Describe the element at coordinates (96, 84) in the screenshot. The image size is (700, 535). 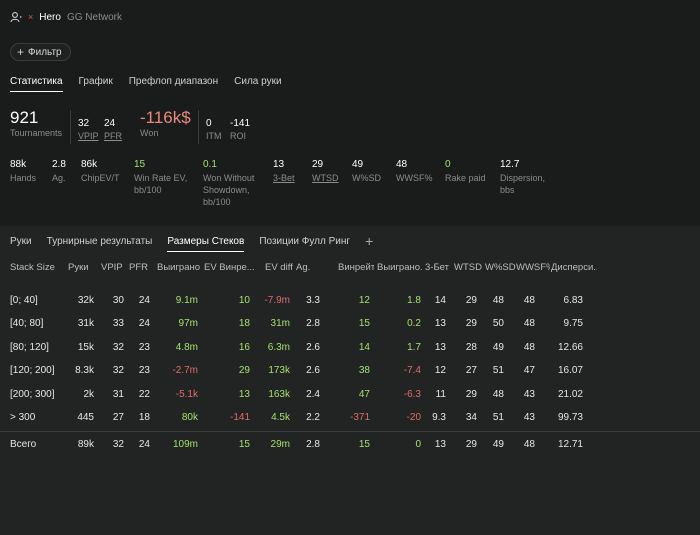
I see `tab-graph: График` at that location.